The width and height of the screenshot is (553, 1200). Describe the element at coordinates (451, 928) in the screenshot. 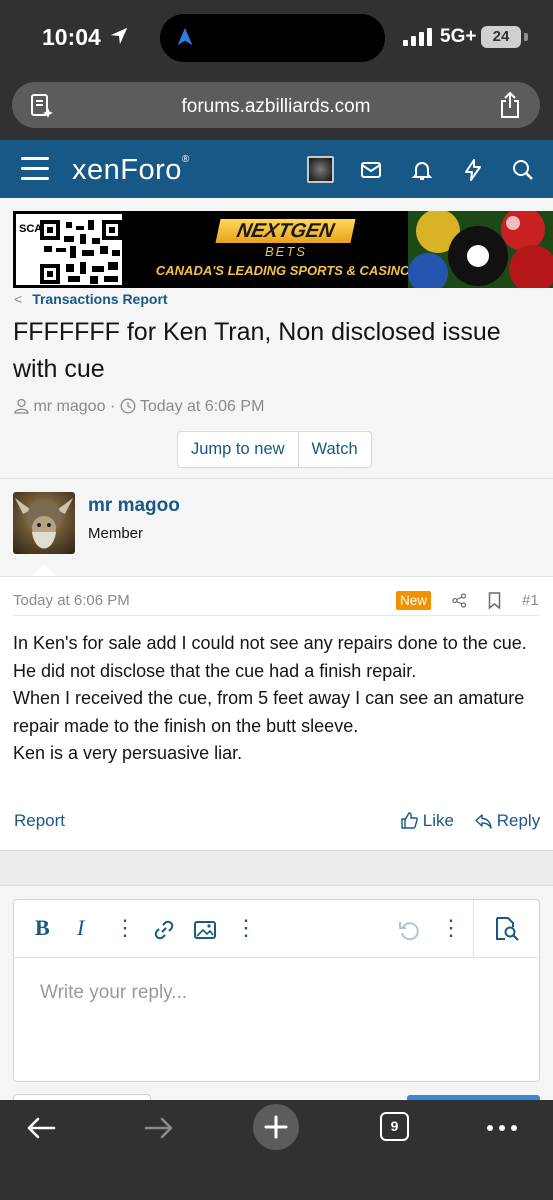

I see `more-options-icon: ⋮` at that location.